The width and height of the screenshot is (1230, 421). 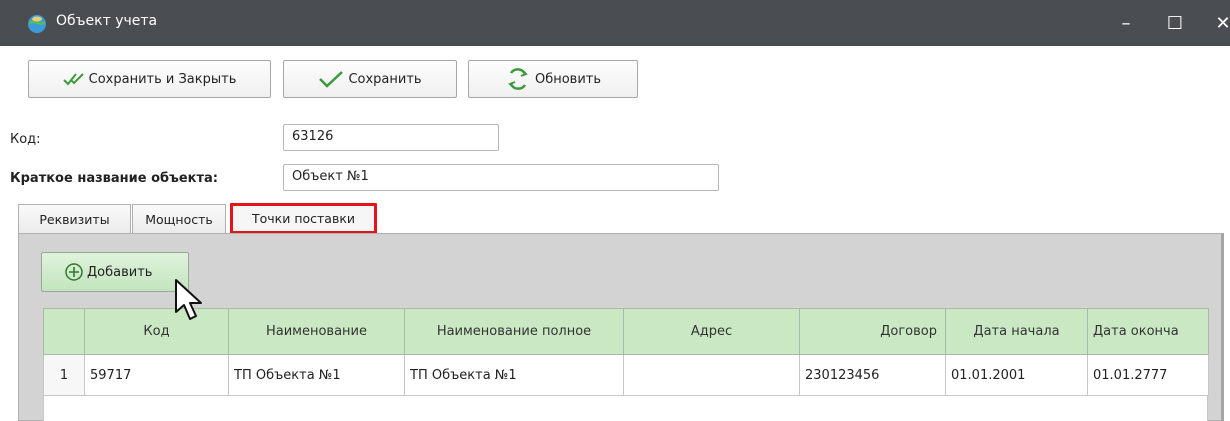 What do you see at coordinates (25, 139) in the screenshot?
I see `code-label: Код:` at bounding box center [25, 139].